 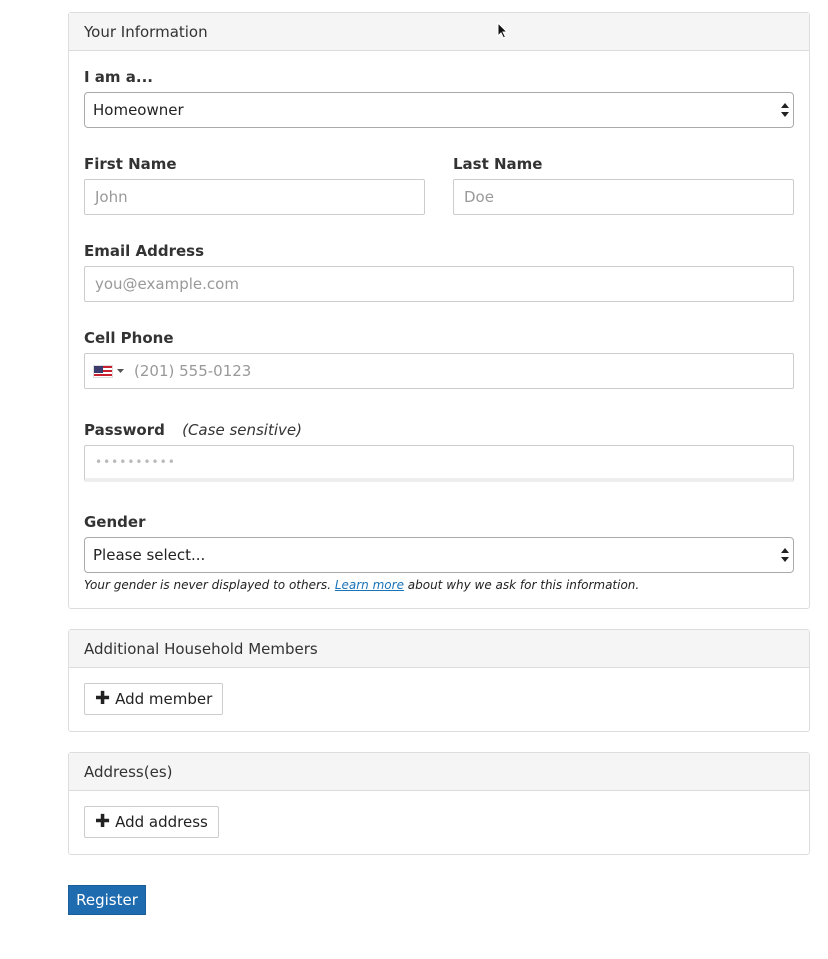 I want to click on learn-more-link: Learn more, so click(x=369, y=585).